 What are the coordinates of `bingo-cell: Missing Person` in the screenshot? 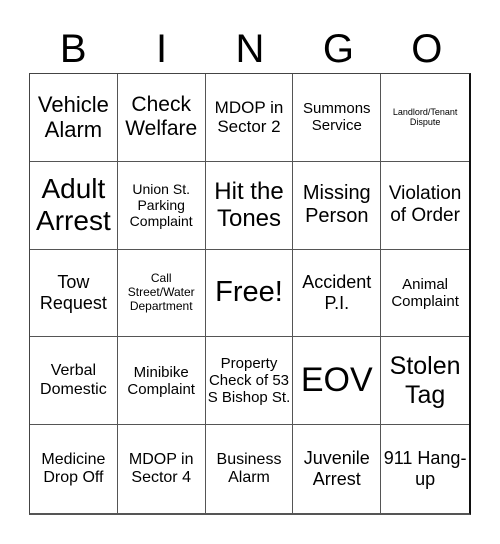 It's located at (337, 205).